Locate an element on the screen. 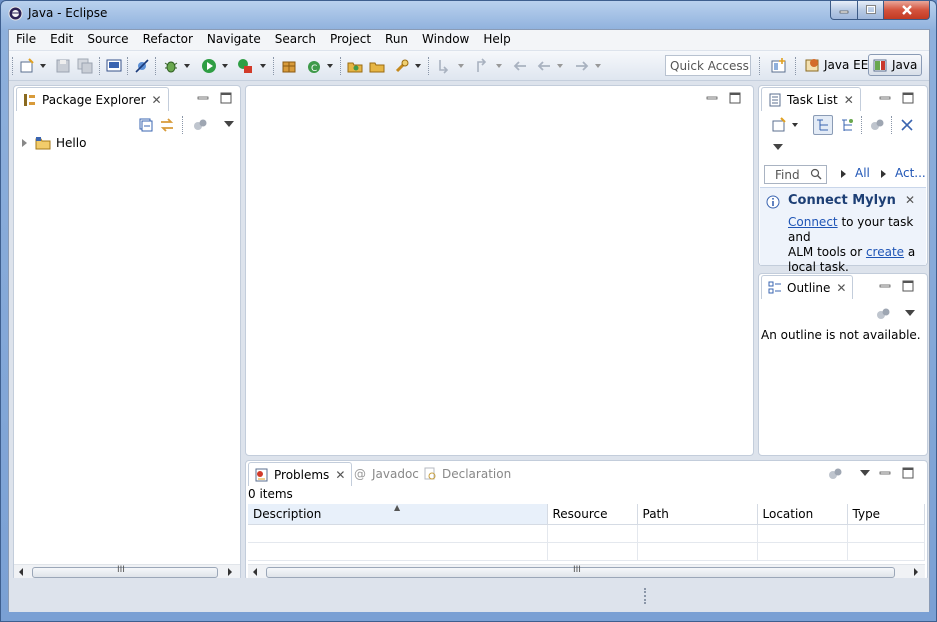 This screenshot has height=622, width=937. last-edit-icon is located at coordinates (520, 66).